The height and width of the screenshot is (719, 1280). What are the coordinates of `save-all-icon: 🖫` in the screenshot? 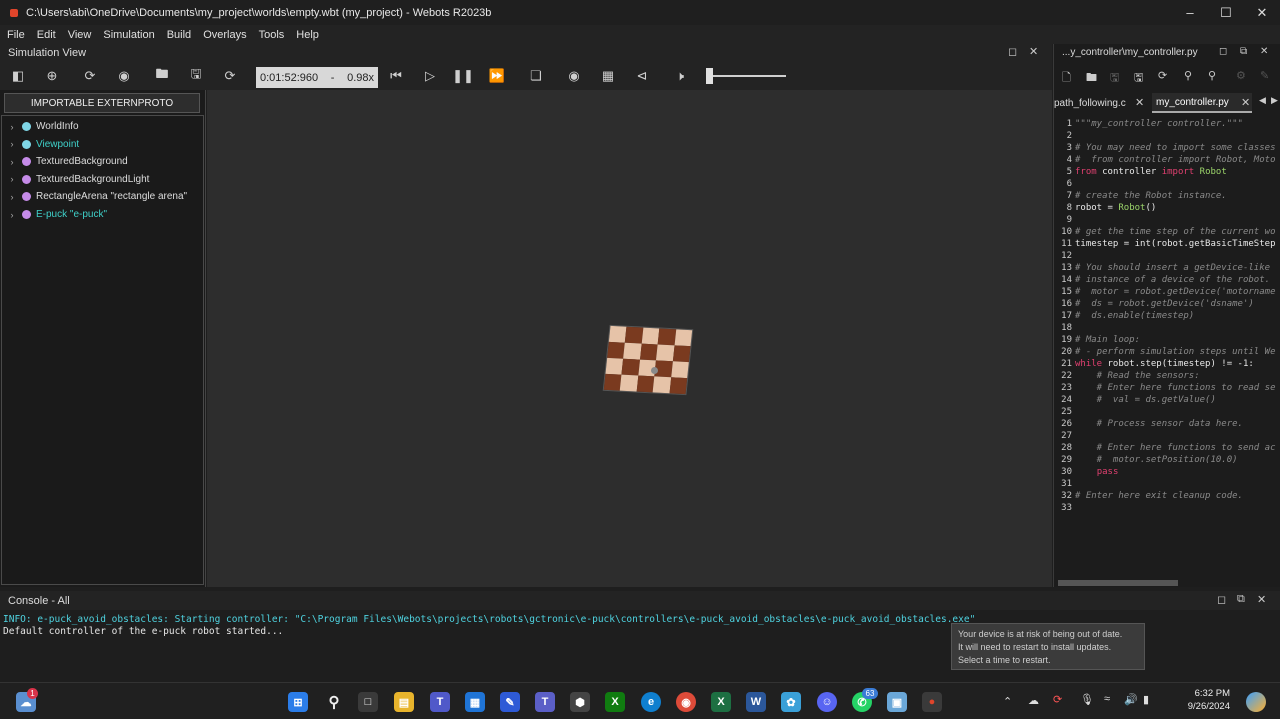 It's located at (1138, 78).